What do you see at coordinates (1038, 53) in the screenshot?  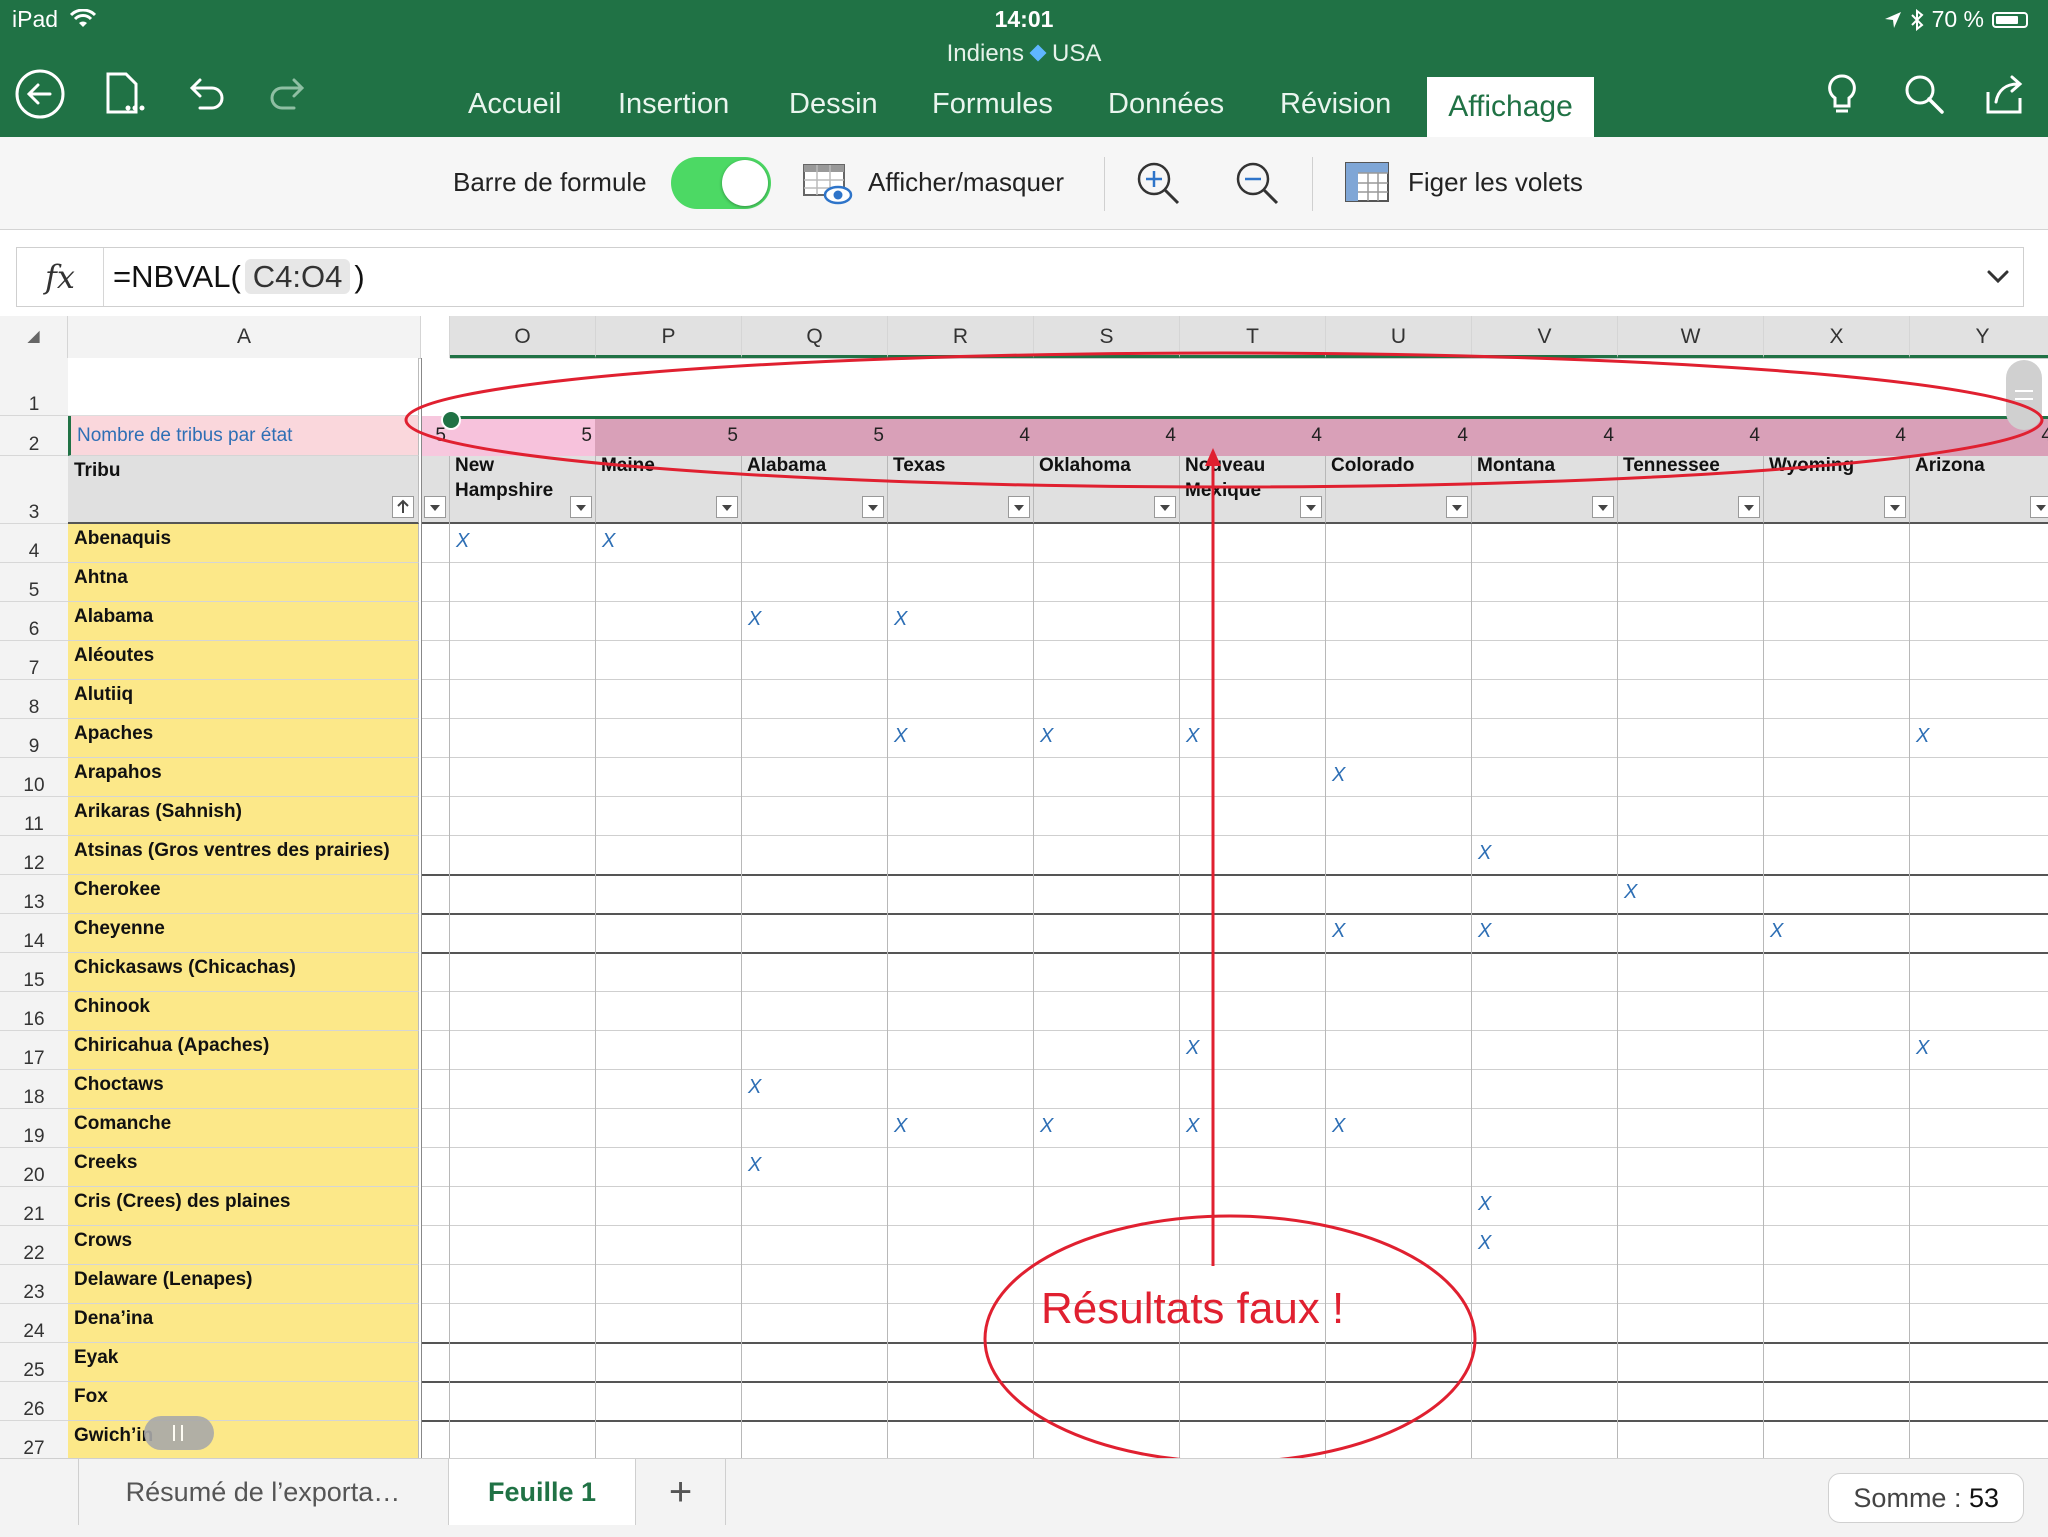 I see `cloud-diamond-icon` at bounding box center [1038, 53].